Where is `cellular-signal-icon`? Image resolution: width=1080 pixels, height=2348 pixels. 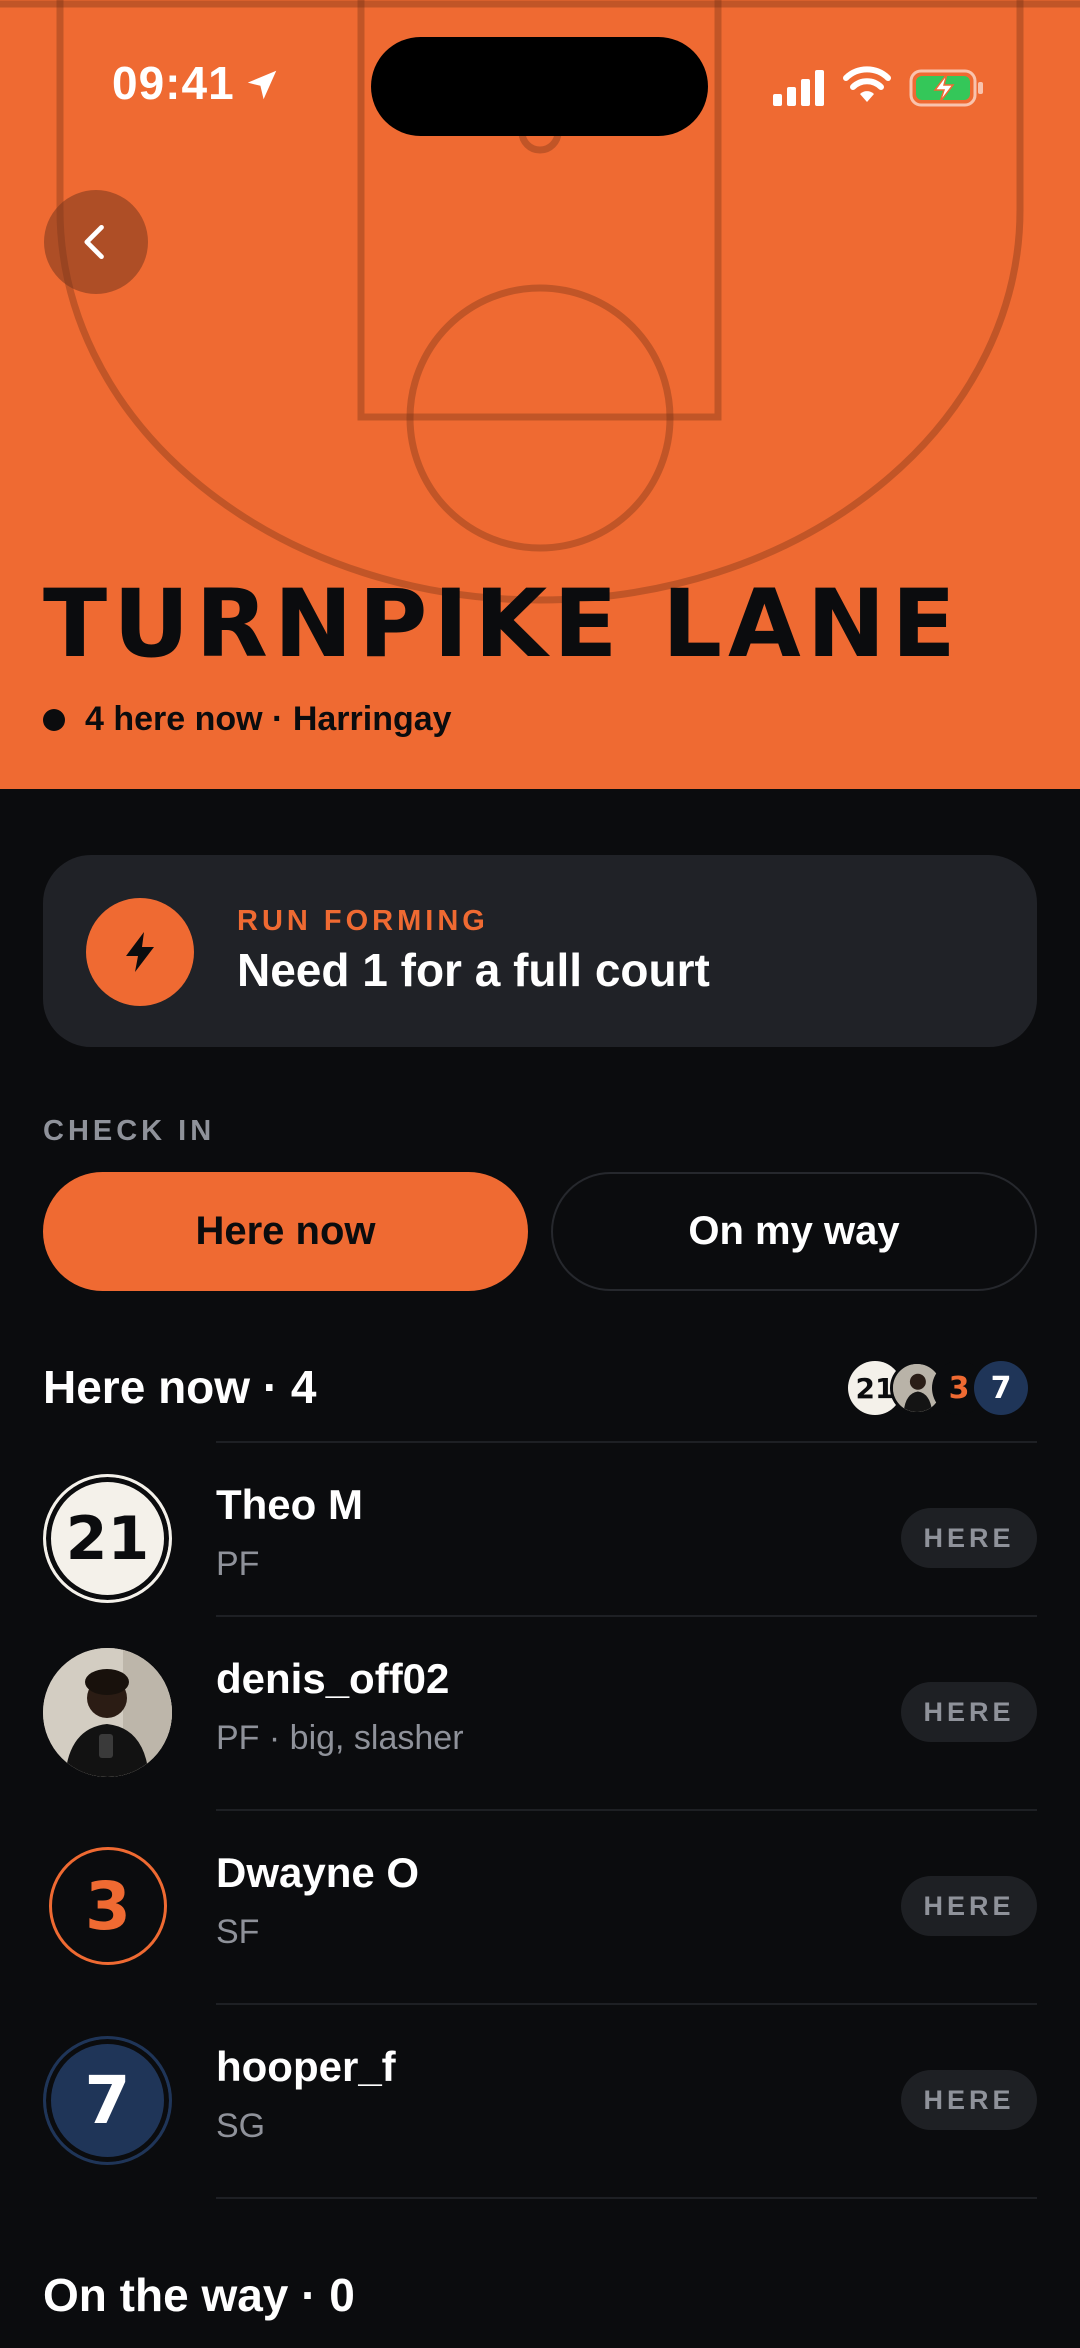 cellular-signal-icon is located at coordinates (798, 88).